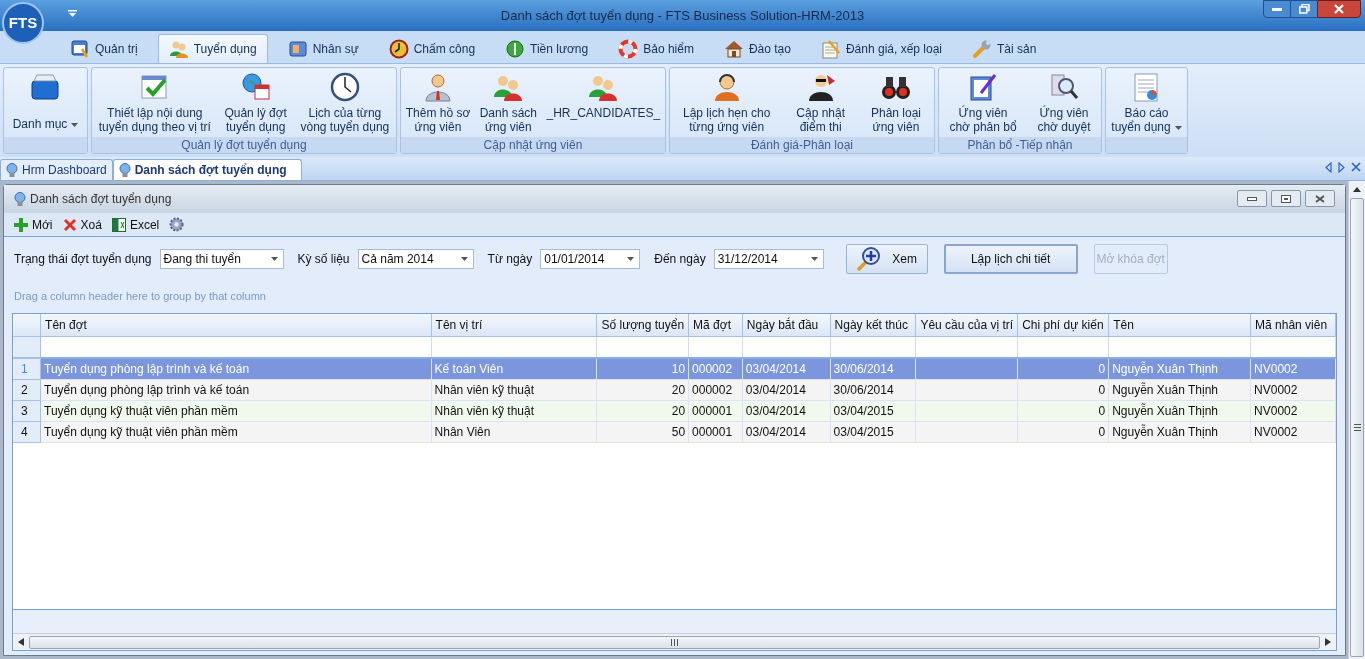 This screenshot has height=659, width=1365. Describe the element at coordinates (21, 642) in the screenshot. I see `scroll-left-icon` at that location.